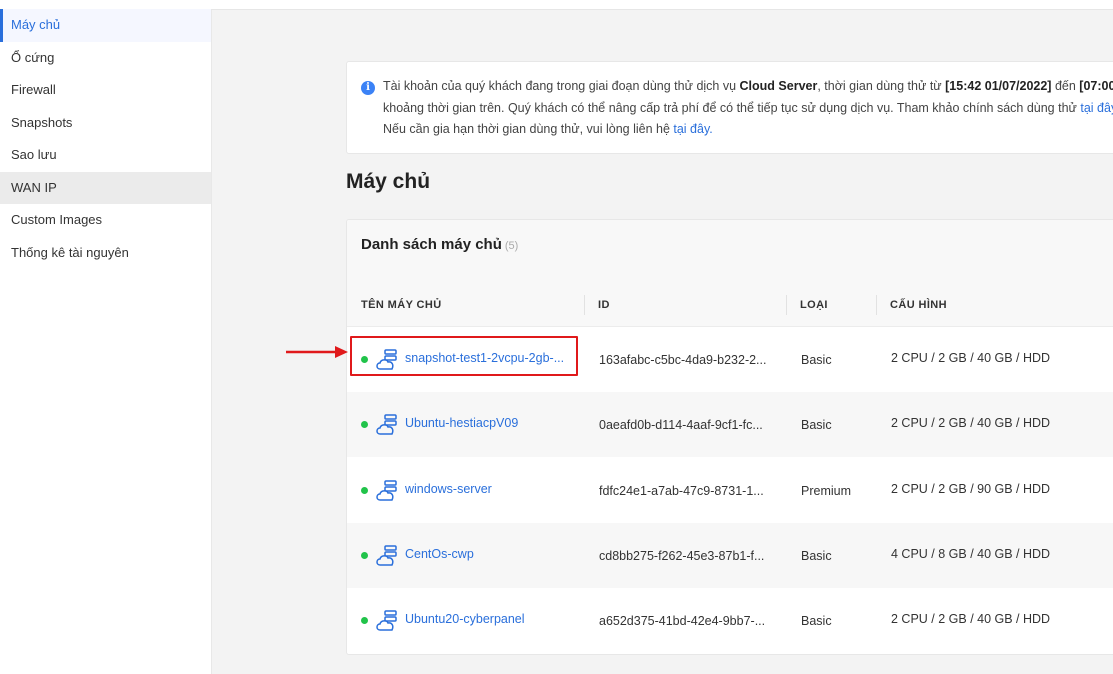 The image size is (1113, 674). What do you see at coordinates (105, 220) in the screenshot?
I see `sidebar-item-custom-images: Custom Images` at bounding box center [105, 220].